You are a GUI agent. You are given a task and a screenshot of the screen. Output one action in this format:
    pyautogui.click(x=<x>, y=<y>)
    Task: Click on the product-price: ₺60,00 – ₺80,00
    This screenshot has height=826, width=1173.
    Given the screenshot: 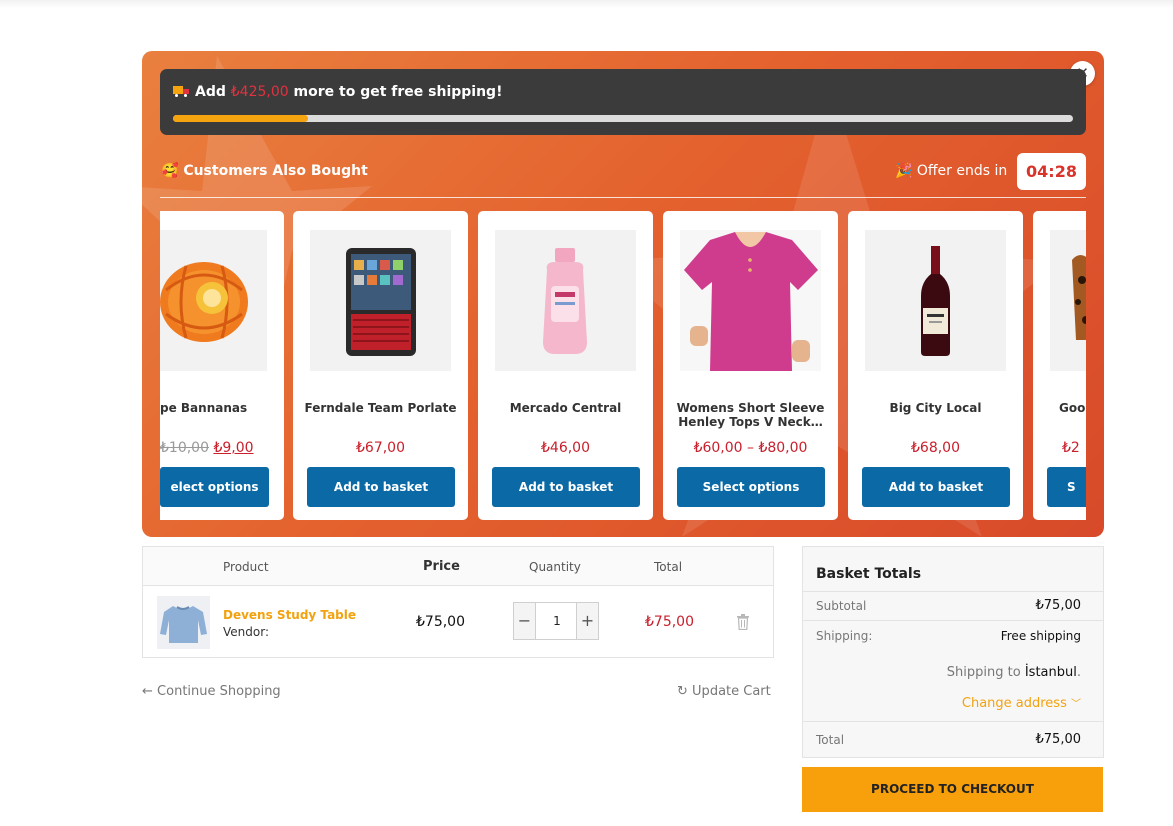 What is the action you would take?
    pyautogui.click(x=750, y=448)
    